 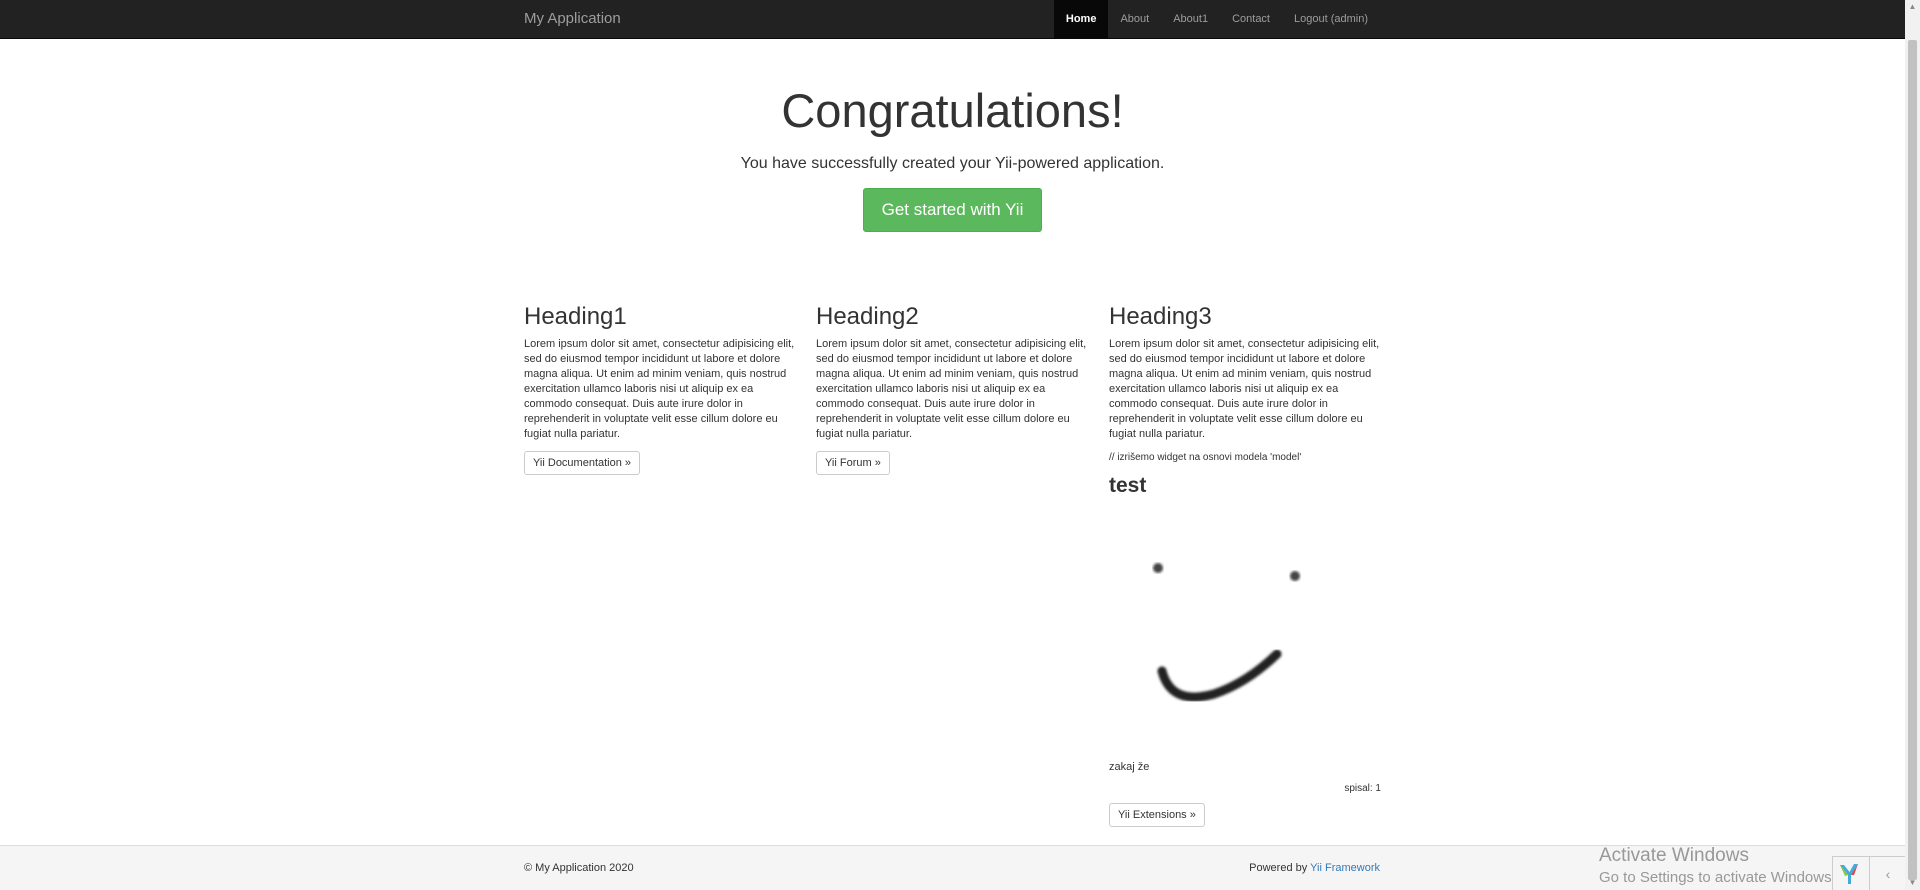 I want to click on nav-item-logout: Logout (admin), so click(x=1331, y=19).